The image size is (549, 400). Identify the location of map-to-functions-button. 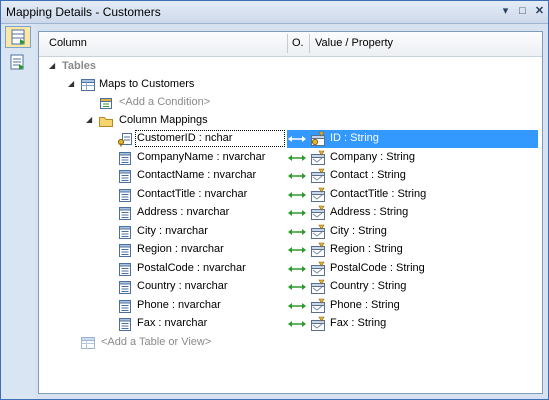
(18, 63).